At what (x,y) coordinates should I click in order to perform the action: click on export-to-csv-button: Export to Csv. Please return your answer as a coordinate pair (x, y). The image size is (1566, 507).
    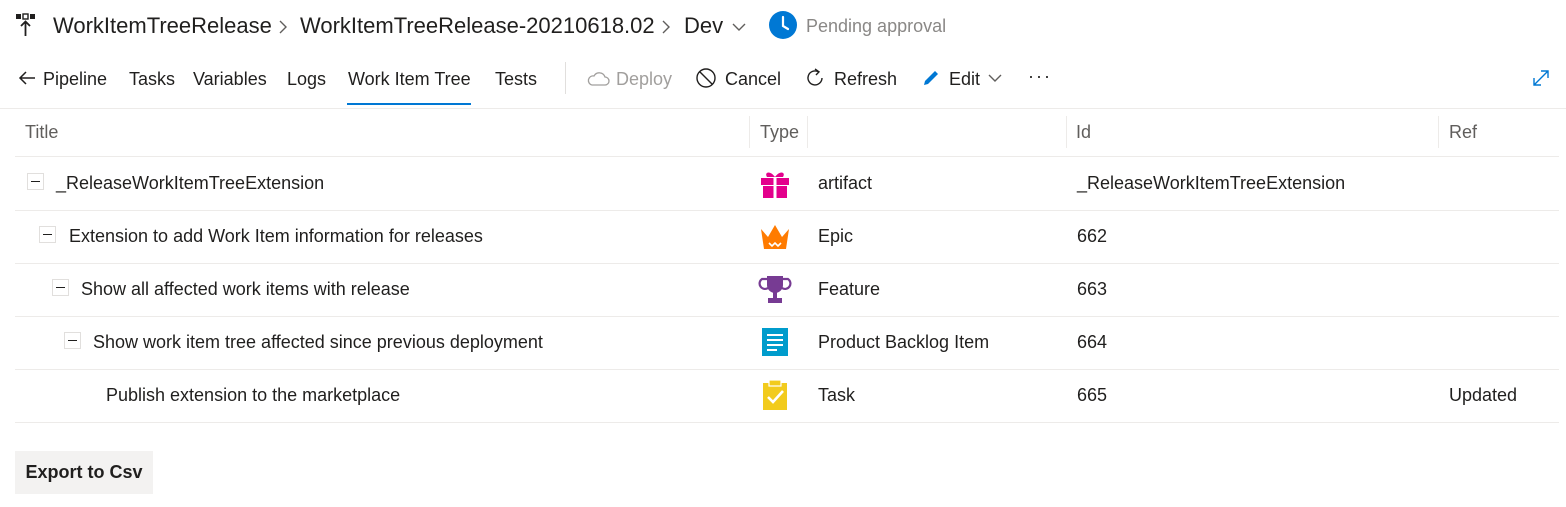
    Looking at the image, I should click on (84, 472).